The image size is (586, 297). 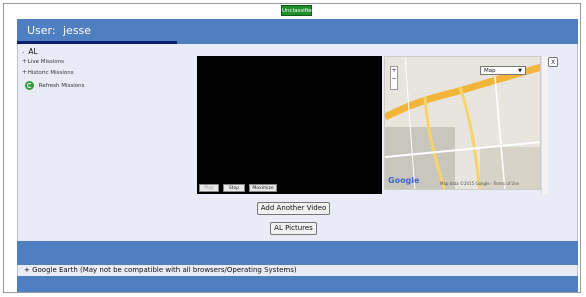 What do you see at coordinates (404, 180) in the screenshot?
I see `google-logo: Google` at bounding box center [404, 180].